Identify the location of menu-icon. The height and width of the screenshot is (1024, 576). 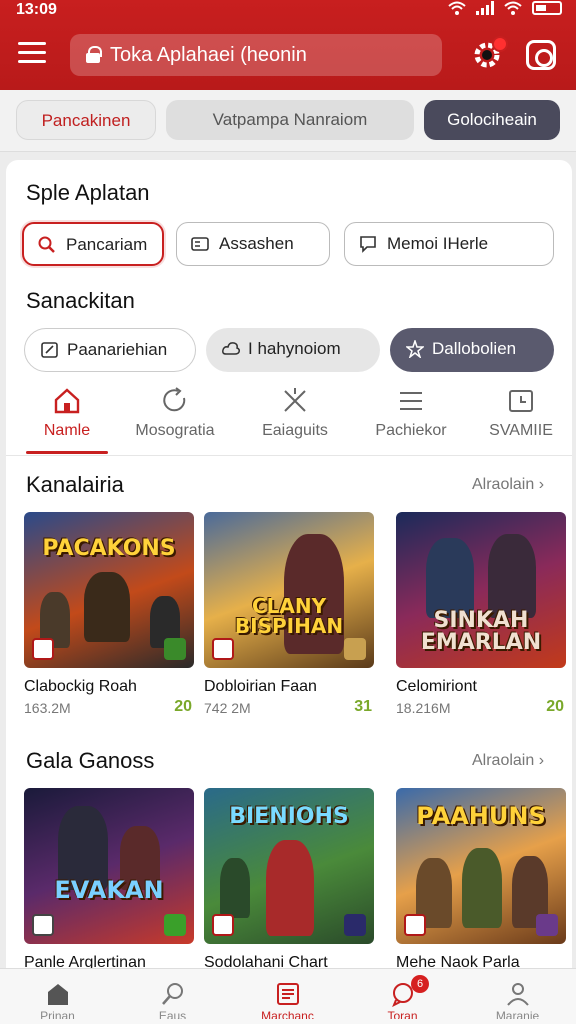
(32, 54).